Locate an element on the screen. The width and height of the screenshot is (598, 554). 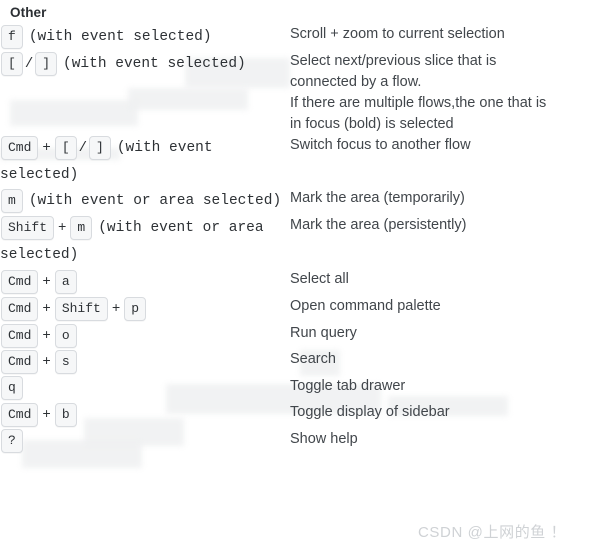
key-cap: o is located at coordinates (65, 335).